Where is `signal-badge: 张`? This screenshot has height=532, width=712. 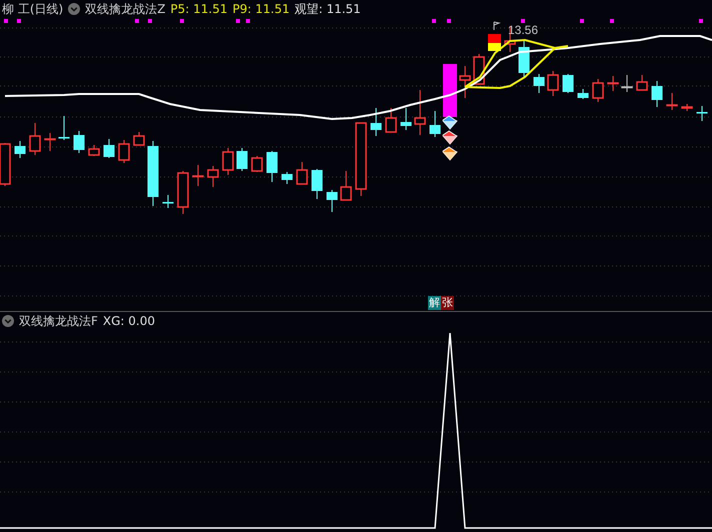 signal-badge: 张 is located at coordinates (447, 303).